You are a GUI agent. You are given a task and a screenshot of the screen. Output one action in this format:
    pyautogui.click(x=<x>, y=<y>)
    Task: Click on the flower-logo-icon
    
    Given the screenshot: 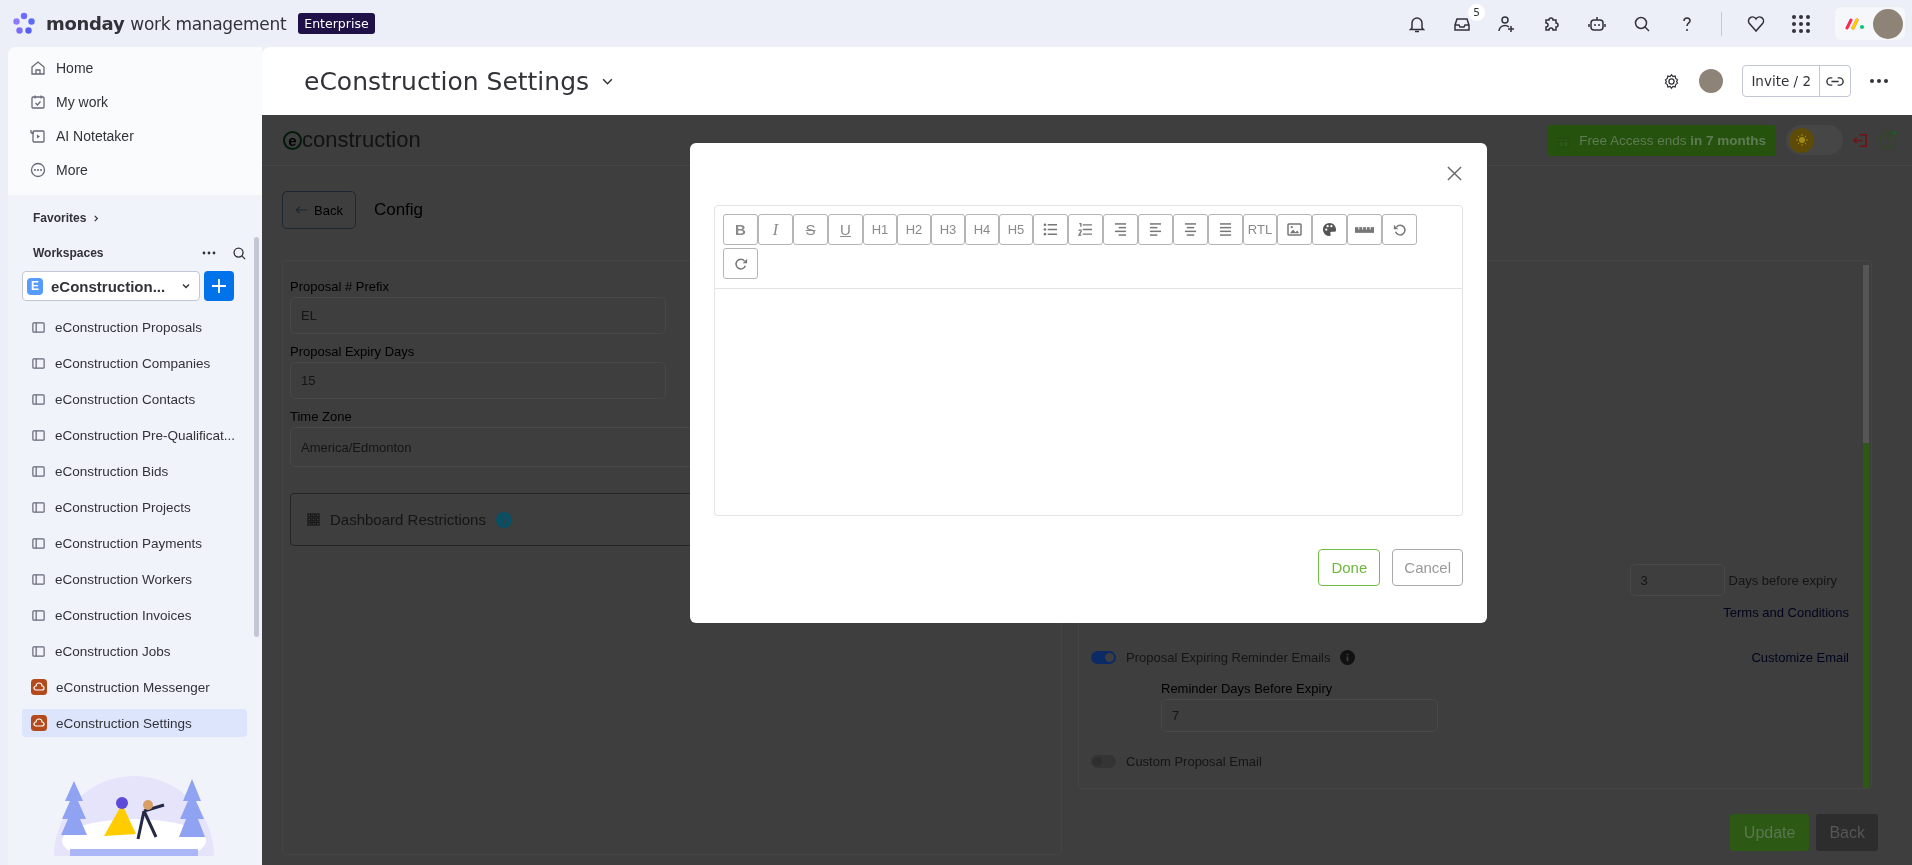 What is the action you would take?
    pyautogui.click(x=24, y=23)
    